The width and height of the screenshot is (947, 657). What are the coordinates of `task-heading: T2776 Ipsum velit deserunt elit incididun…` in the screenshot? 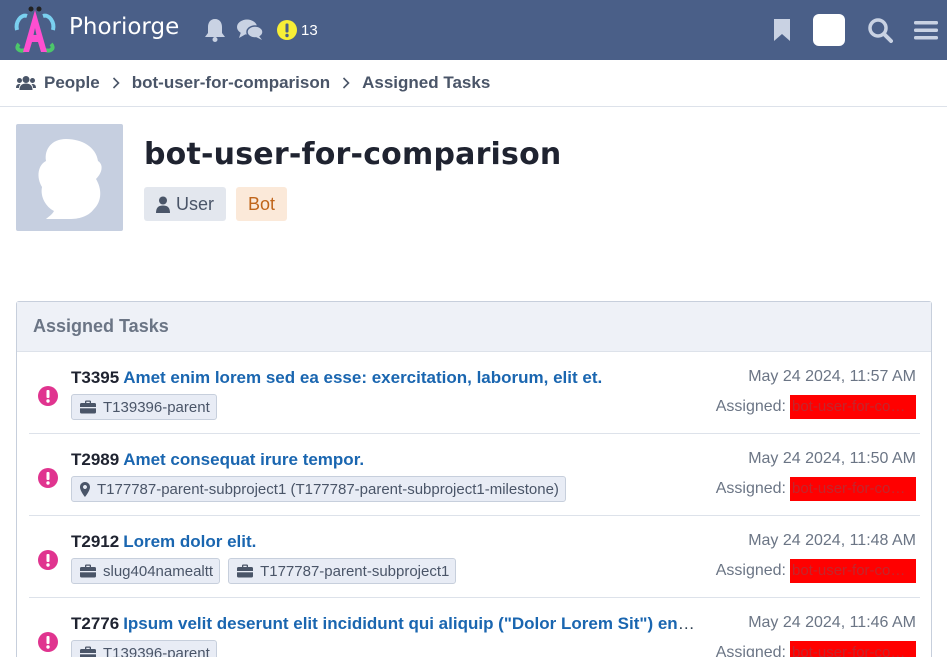 It's located at (383, 624).